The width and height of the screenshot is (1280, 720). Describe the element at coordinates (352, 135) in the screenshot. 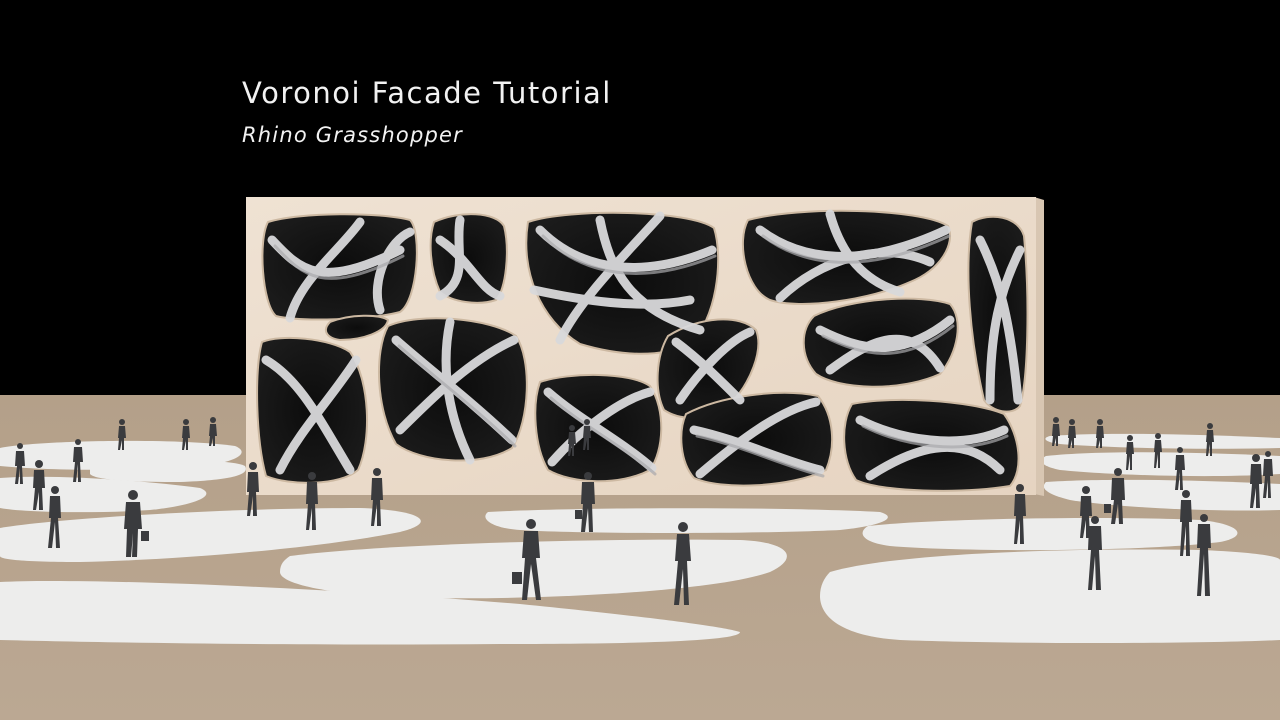

I see `video-subtitle: Rhino Grasshopper` at that location.